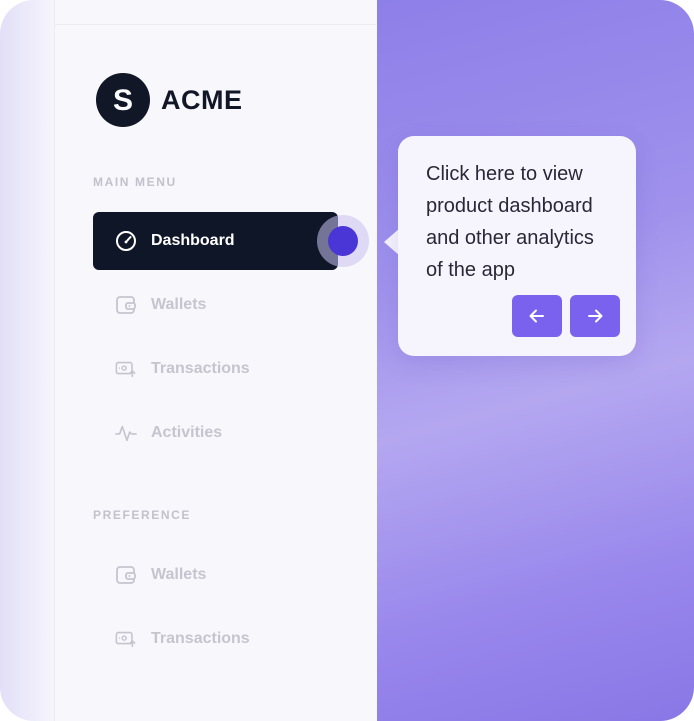  Describe the element at coordinates (187, 432) in the screenshot. I see `sidebar-item-label: Activities` at that location.